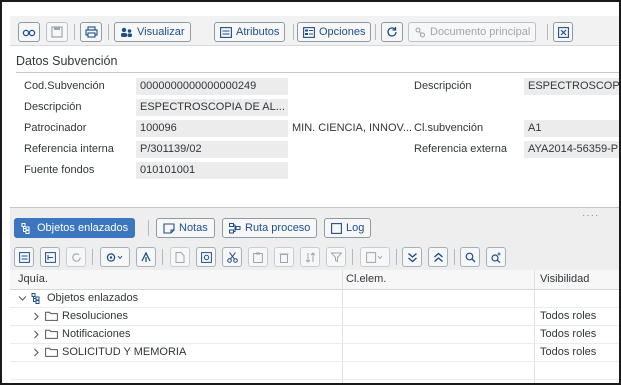 The image size is (621, 385). I want to click on close-view-button, so click(563, 32).